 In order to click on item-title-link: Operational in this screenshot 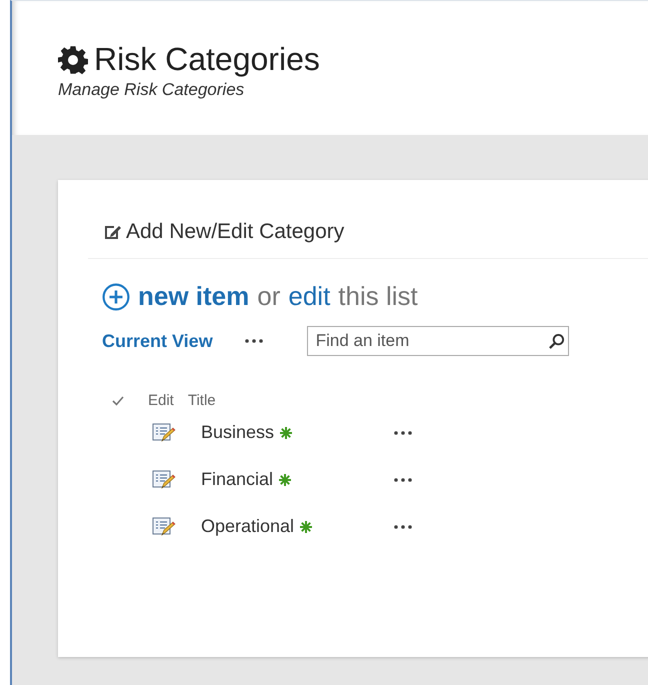, I will do `click(247, 526)`.